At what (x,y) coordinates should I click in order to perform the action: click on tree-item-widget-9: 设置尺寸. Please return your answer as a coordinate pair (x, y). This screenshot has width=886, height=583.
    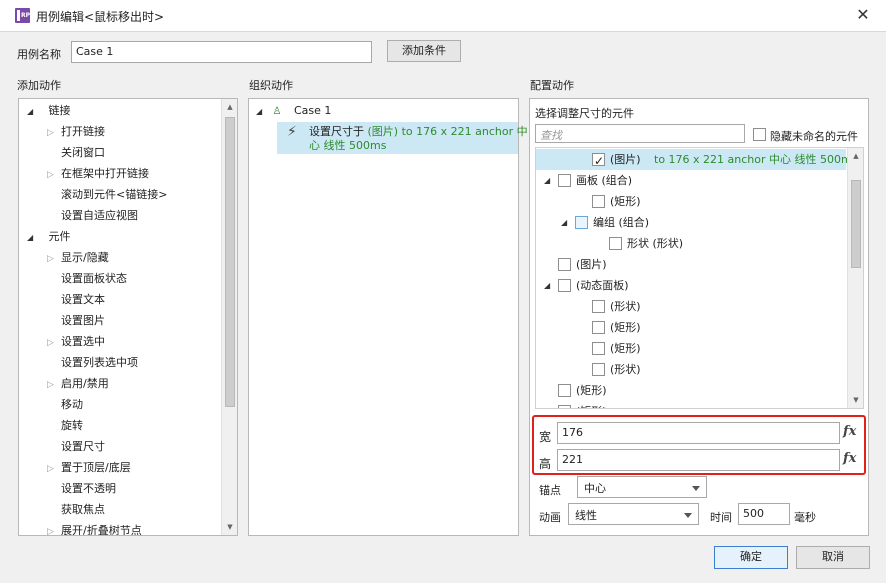
    Looking at the image, I should click on (76, 446).